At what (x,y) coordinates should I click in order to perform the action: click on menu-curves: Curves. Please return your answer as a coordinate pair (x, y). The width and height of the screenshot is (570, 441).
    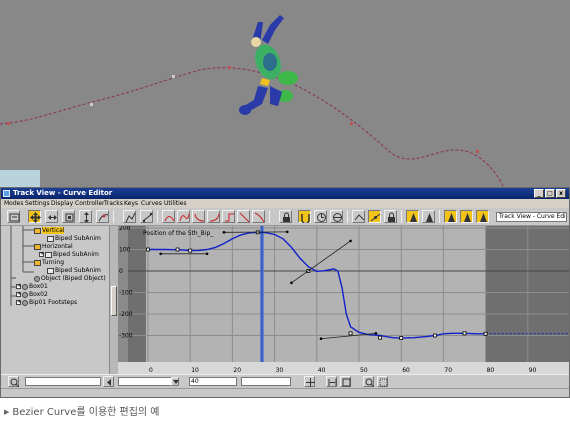
    Looking at the image, I should click on (151, 203).